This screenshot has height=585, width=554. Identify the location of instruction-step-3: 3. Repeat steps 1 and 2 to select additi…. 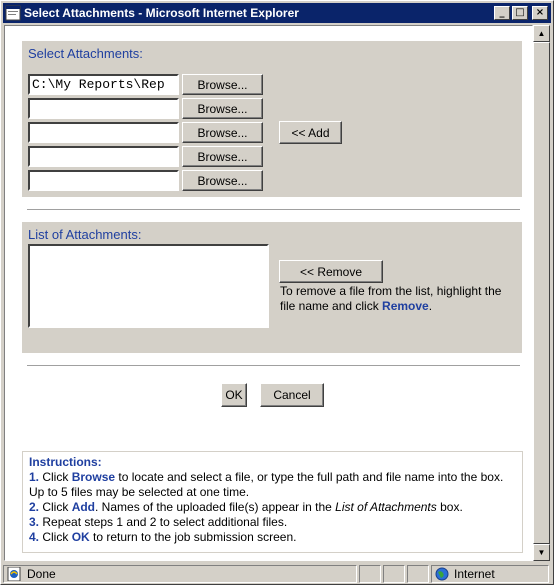
(158, 522).